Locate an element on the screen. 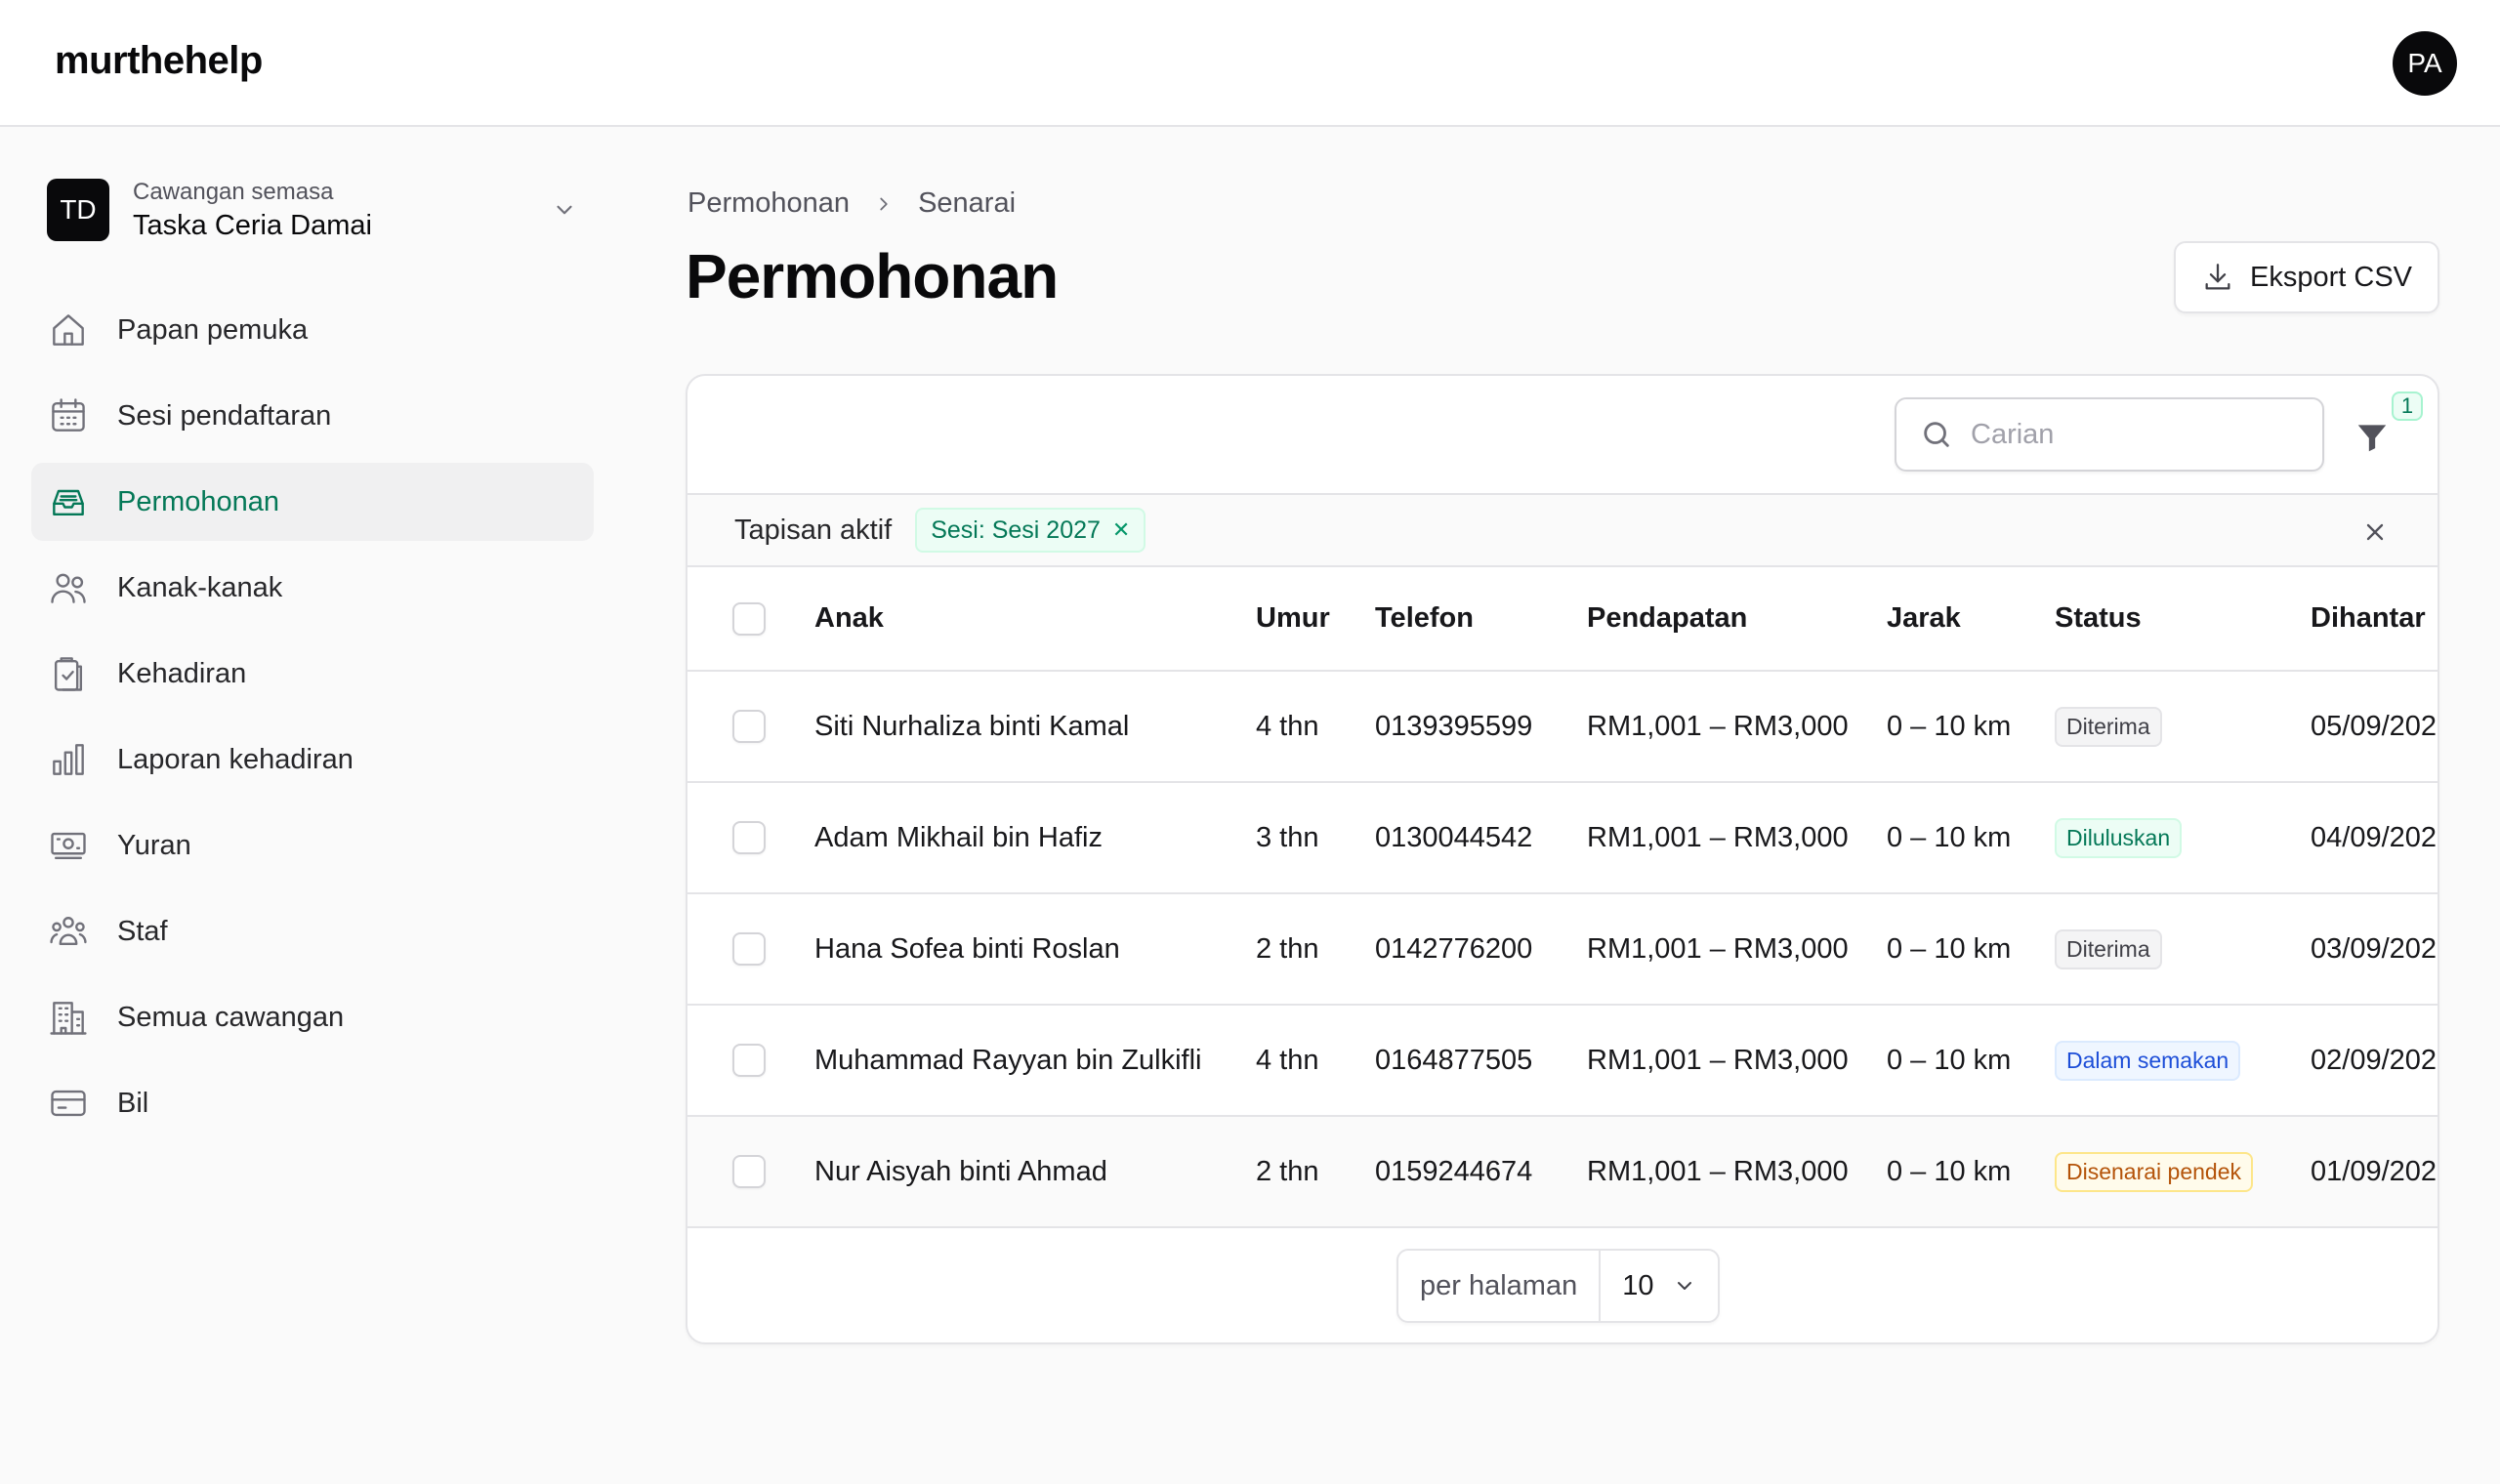 Image resolution: width=2500 pixels, height=1484 pixels. app-logo: murthehelp is located at coordinates (159, 61).